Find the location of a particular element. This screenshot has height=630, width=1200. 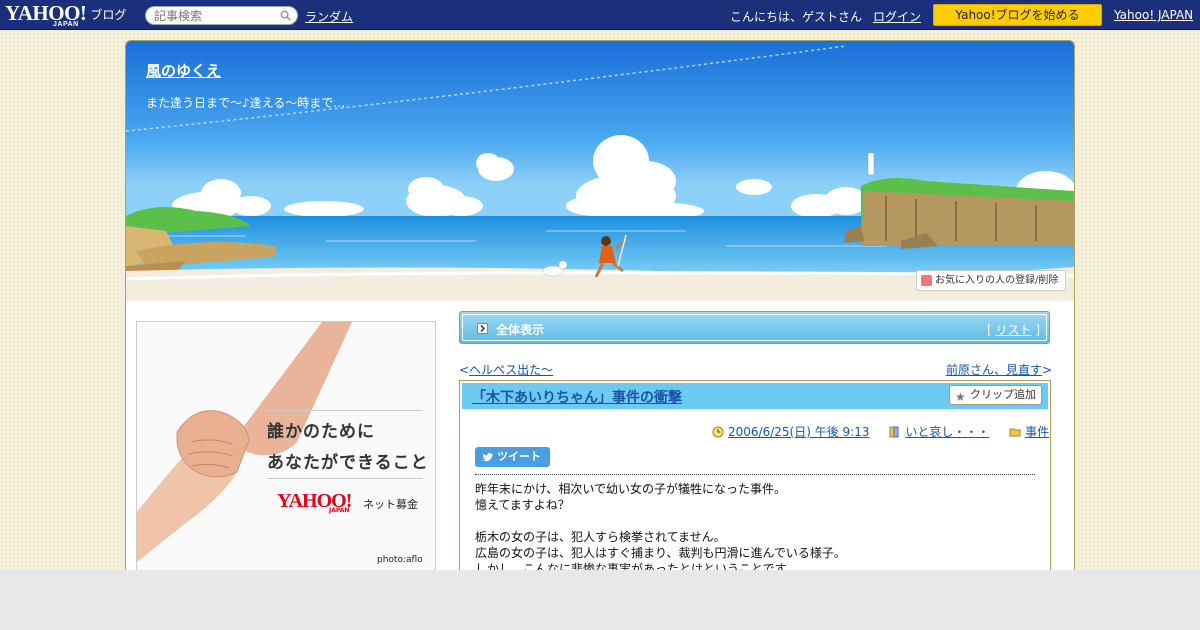

next-article-title: 前原さん、見直す is located at coordinates (994, 370).